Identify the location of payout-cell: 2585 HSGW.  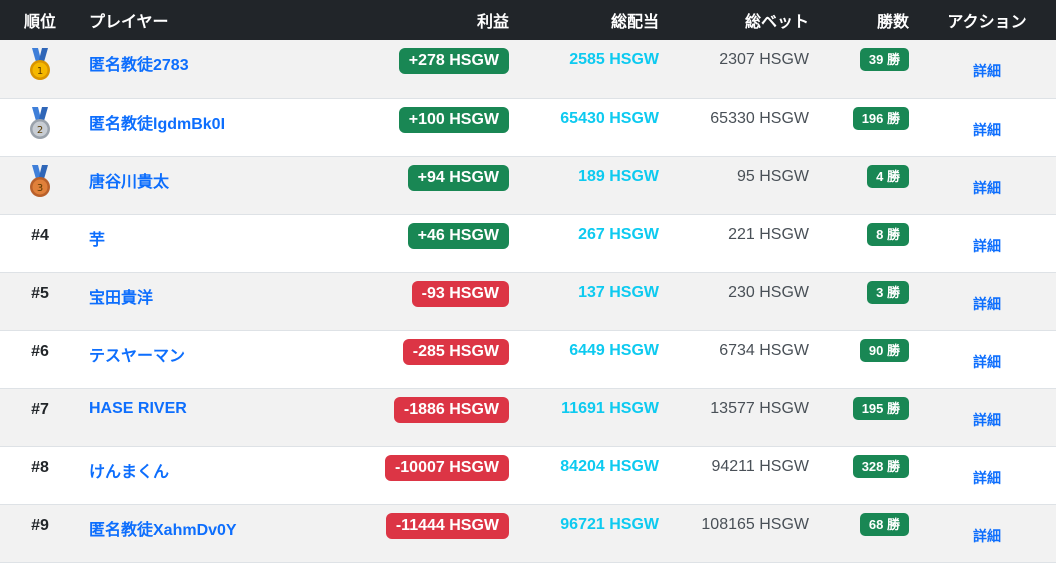
(584, 69).